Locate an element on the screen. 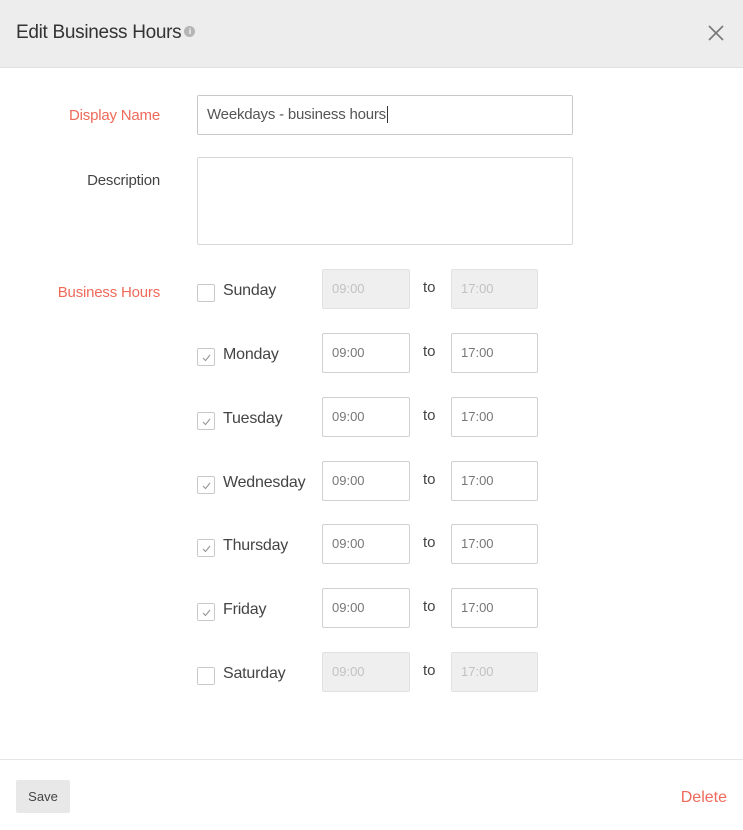  day-checkbox-tuesday is located at coordinates (206, 421).